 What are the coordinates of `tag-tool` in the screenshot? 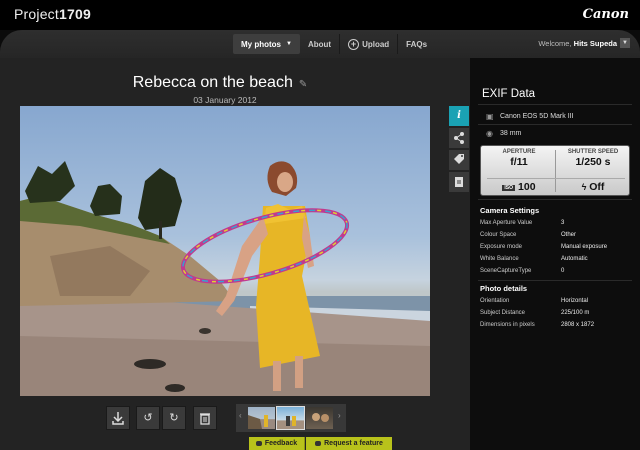 It's located at (459, 160).